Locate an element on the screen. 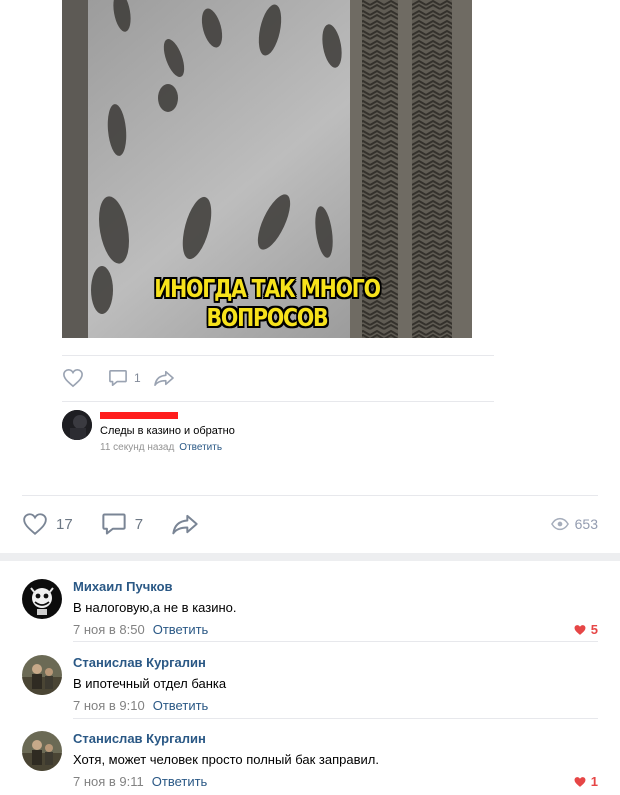 The width and height of the screenshot is (620, 795). redacted-name is located at coordinates (139, 415).